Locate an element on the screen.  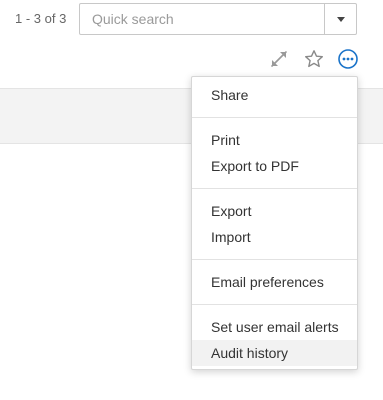
favorite-button is located at coordinates (314, 59).